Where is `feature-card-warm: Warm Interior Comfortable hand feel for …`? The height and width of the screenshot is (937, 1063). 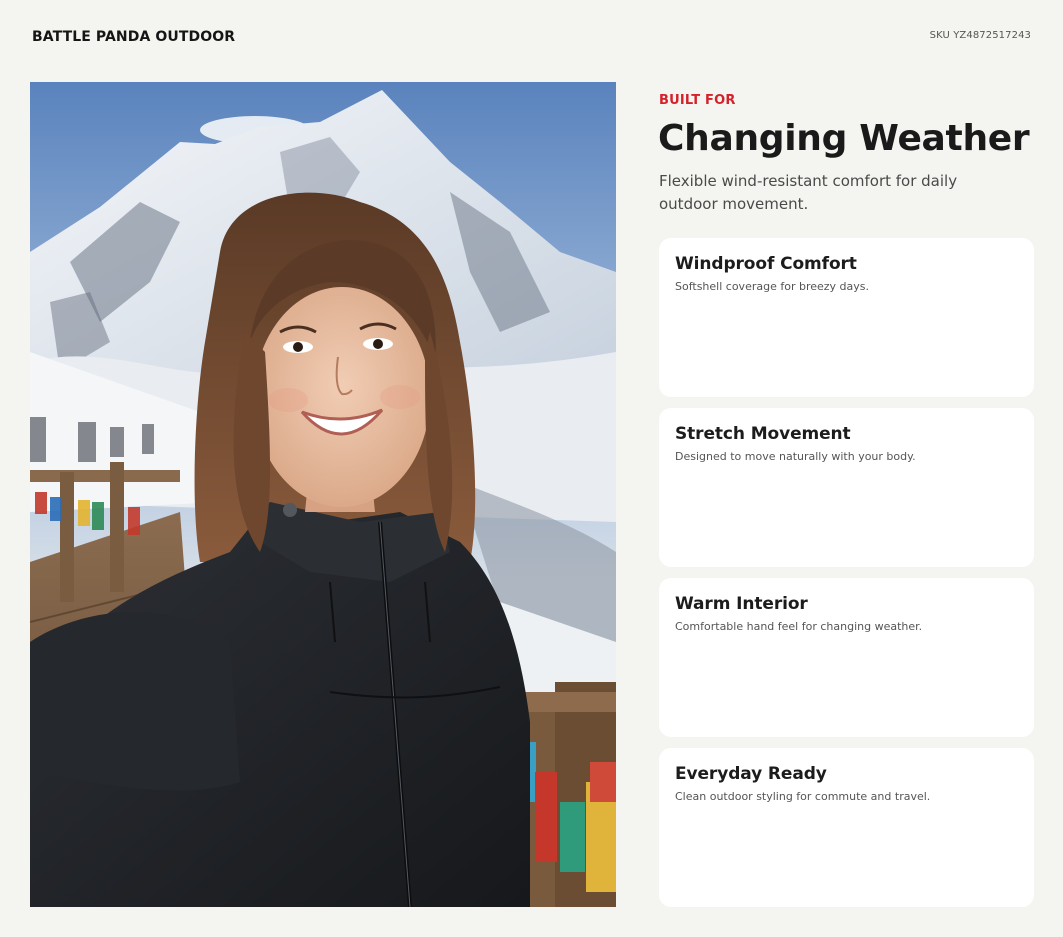 feature-card-warm: Warm Interior Comfortable hand feel for … is located at coordinates (846, 657).